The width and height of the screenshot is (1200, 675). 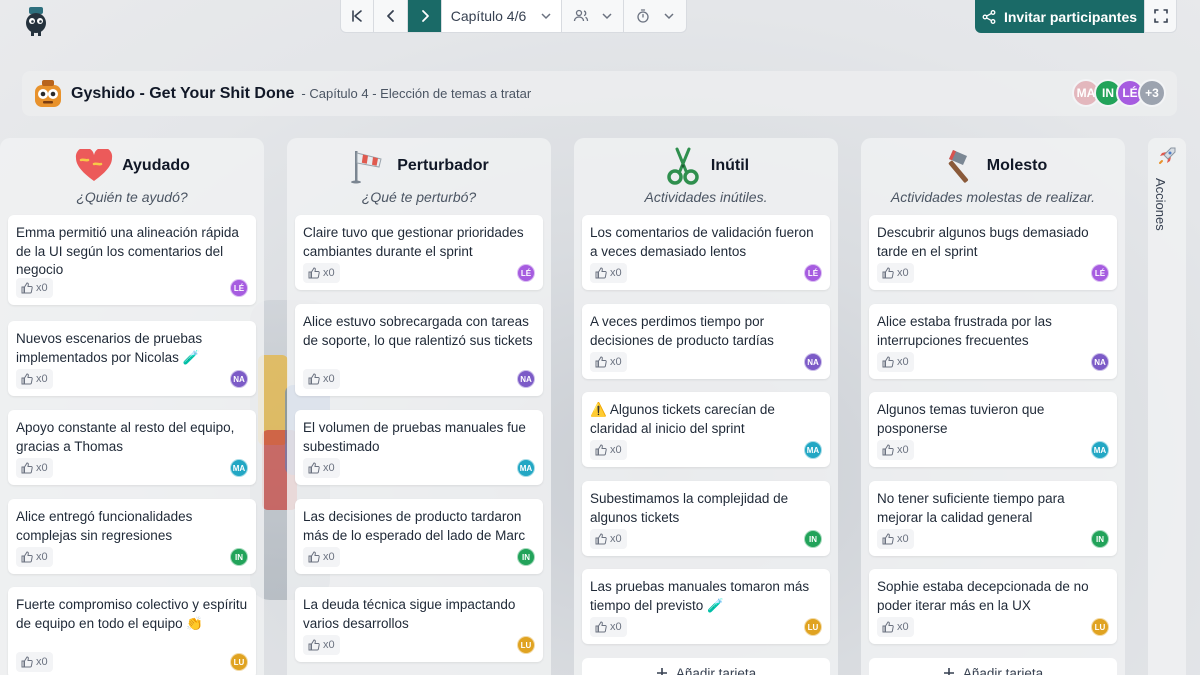 I want to click on column-header: Molesto, so click(x=993, y=166).